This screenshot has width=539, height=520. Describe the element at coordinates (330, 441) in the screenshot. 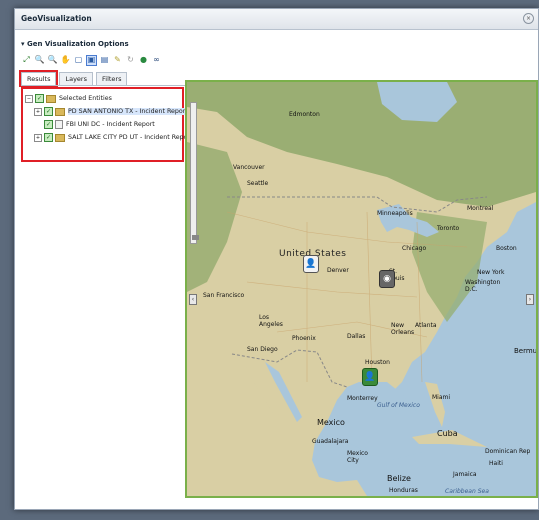

I see `map-label: Guadalajara` at that location.